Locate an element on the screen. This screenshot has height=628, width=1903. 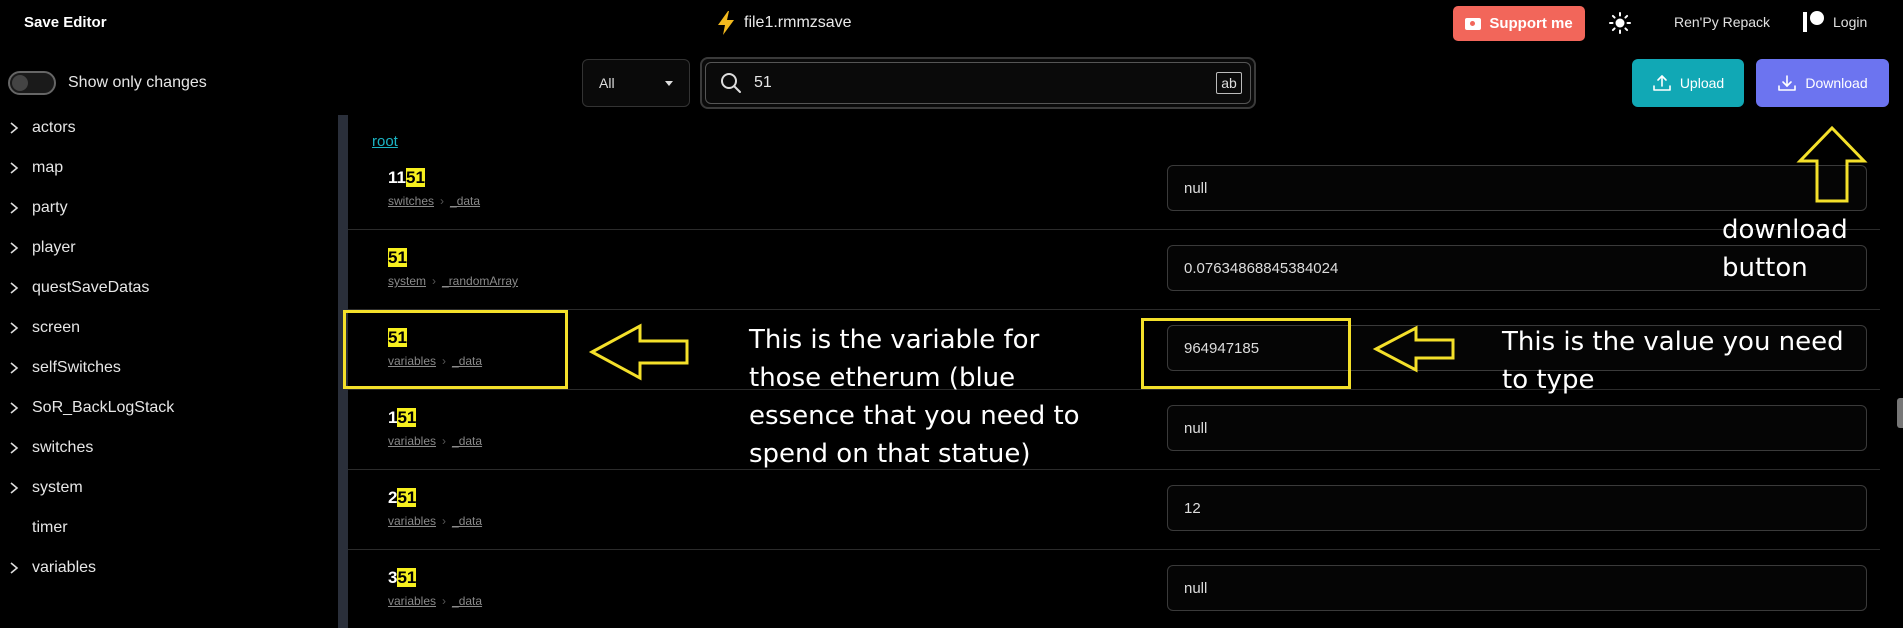
result-key: 151 is located at coordinates (402, 418).